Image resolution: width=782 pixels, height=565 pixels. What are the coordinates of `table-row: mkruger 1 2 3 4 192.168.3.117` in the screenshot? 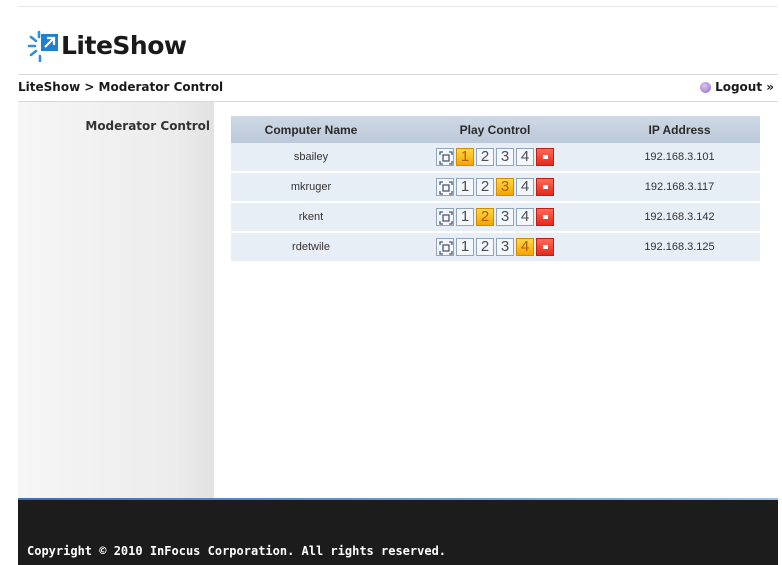 It's located at (495, 186).